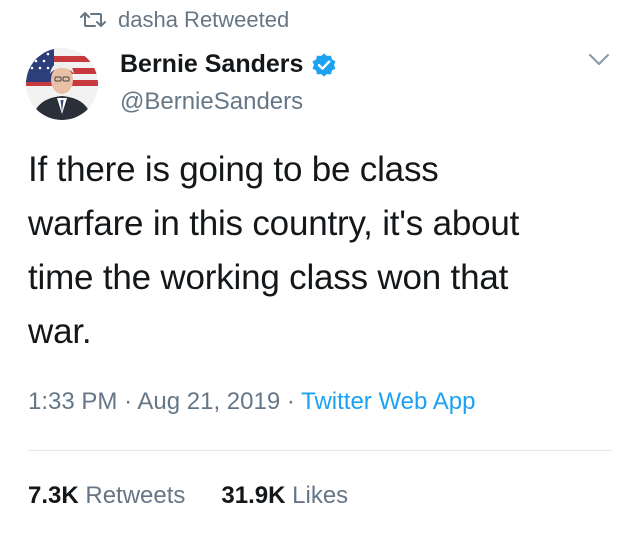 The width and height of the screenshot is (640, 535). Describe the element at coordinates (135, 495) in the screenshot. I see `retweets-label: Retweets` at that location.